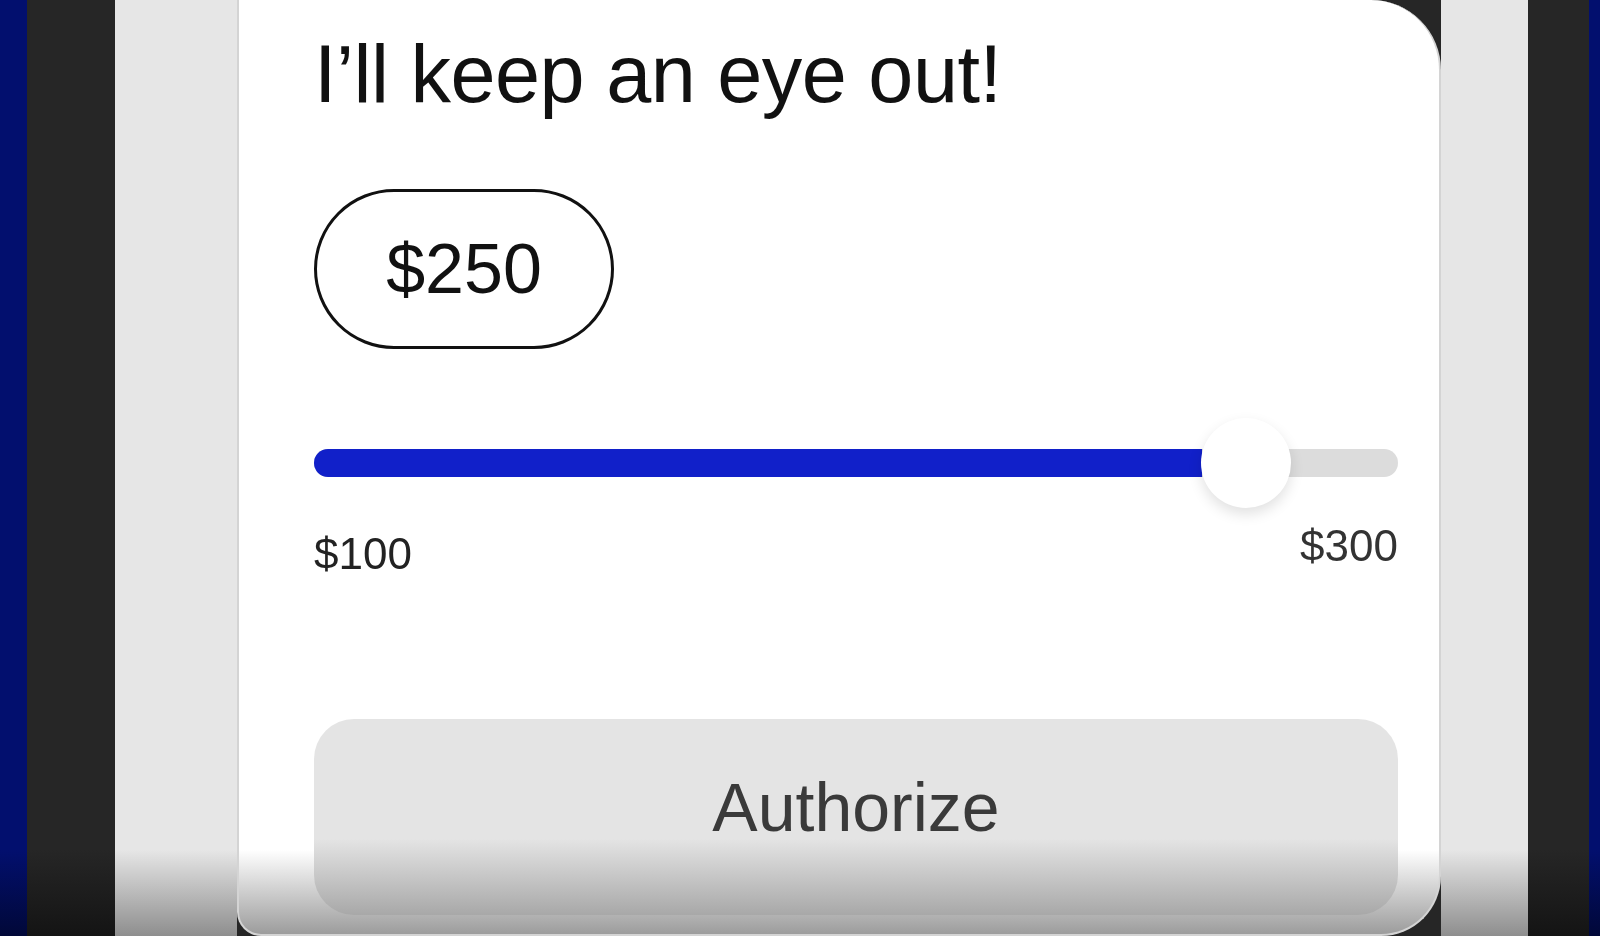 This screenshot has height=936, width=1600. What do you see at coordinates (856, 817) in the screenshot?
I see `authorize-button: Authorize` at bounding box center [856, 817].